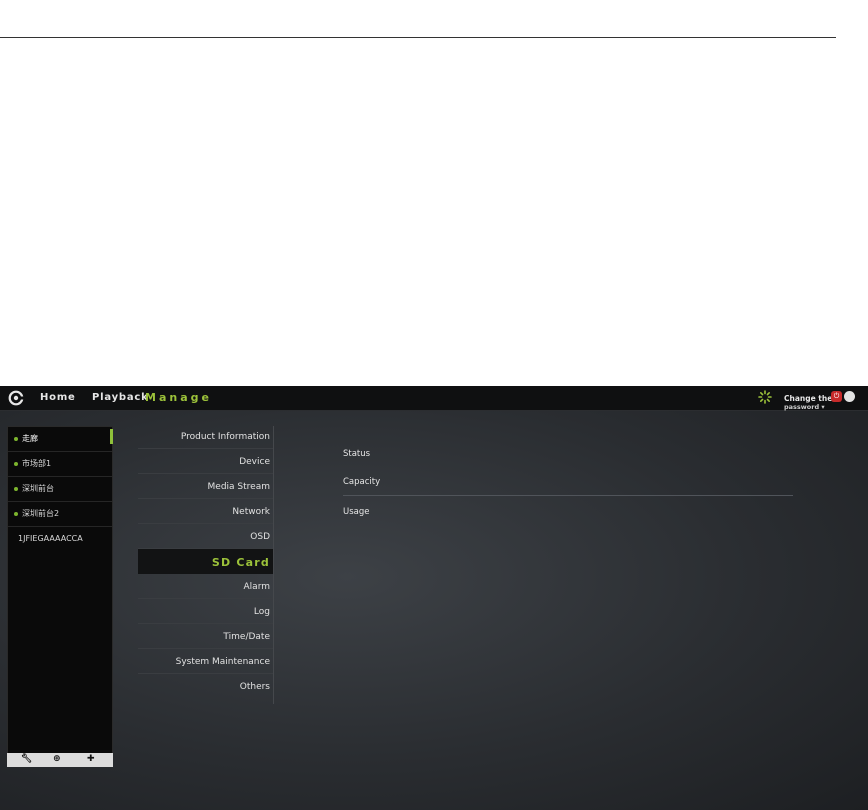 This screenshot has width=868, height=810. Describe the element at coordinates (91, 759) in the screenshot. I see `add-icon: ✚` at that location.